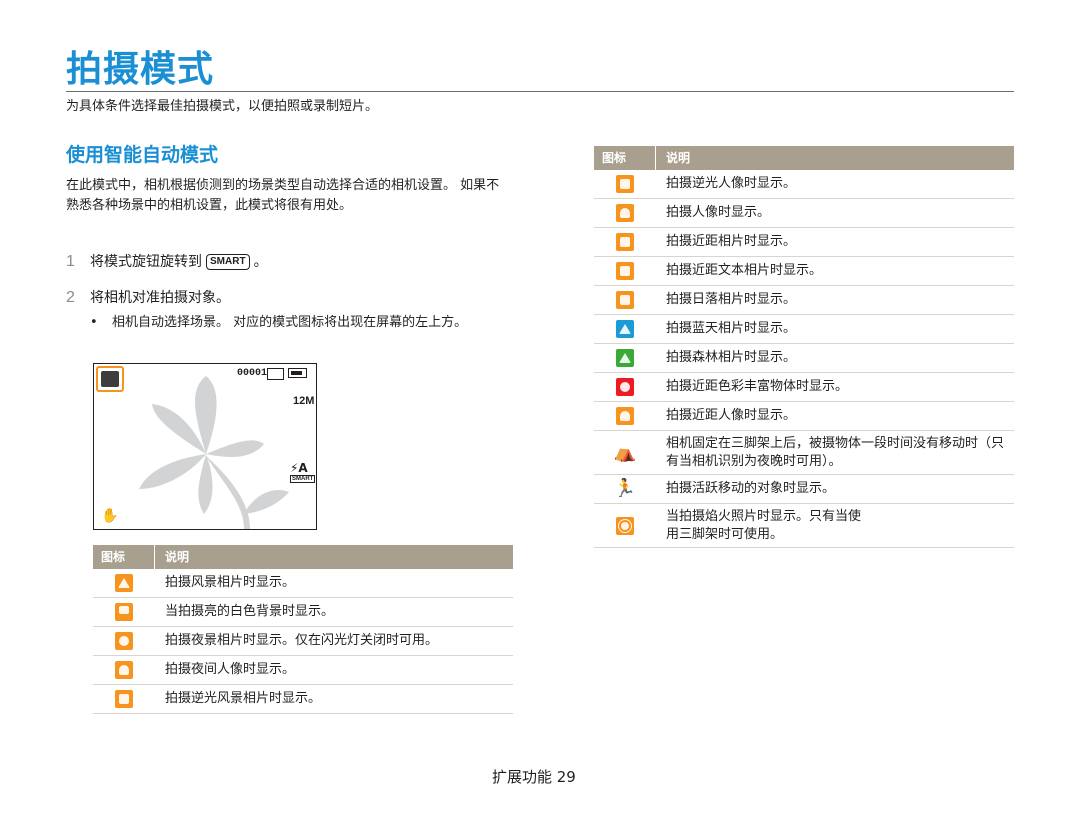  I want to click on table-row: 拍摄蓝天相片时显示。, so click(804, 329).